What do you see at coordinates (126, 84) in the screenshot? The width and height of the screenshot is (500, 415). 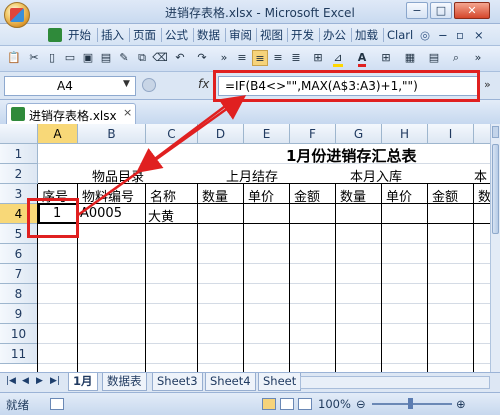 I see `chevron-down-icon: ▼` at bounding box center [126, 84].